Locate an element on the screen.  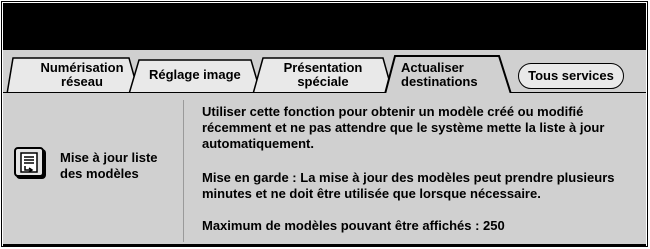
panel-divider is located at coordinates (183, 171).